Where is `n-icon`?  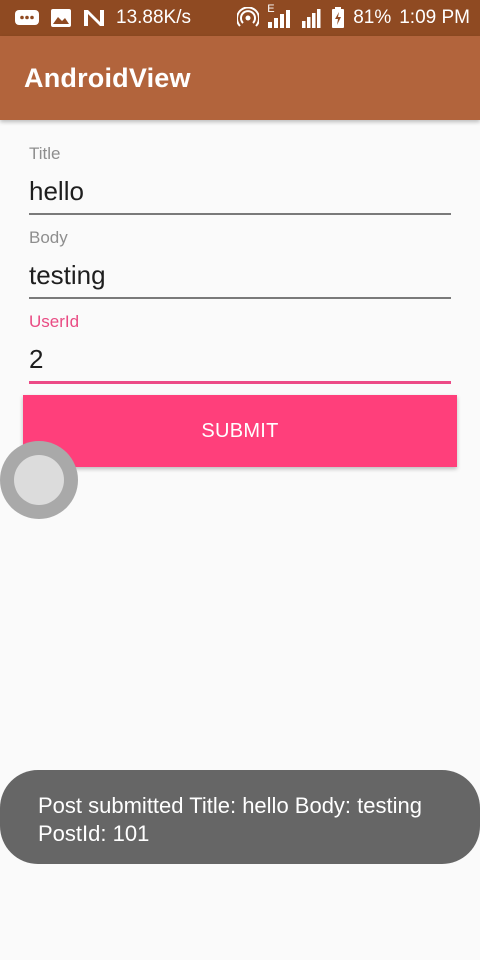
n-icon is located at coordinates (94, 18).